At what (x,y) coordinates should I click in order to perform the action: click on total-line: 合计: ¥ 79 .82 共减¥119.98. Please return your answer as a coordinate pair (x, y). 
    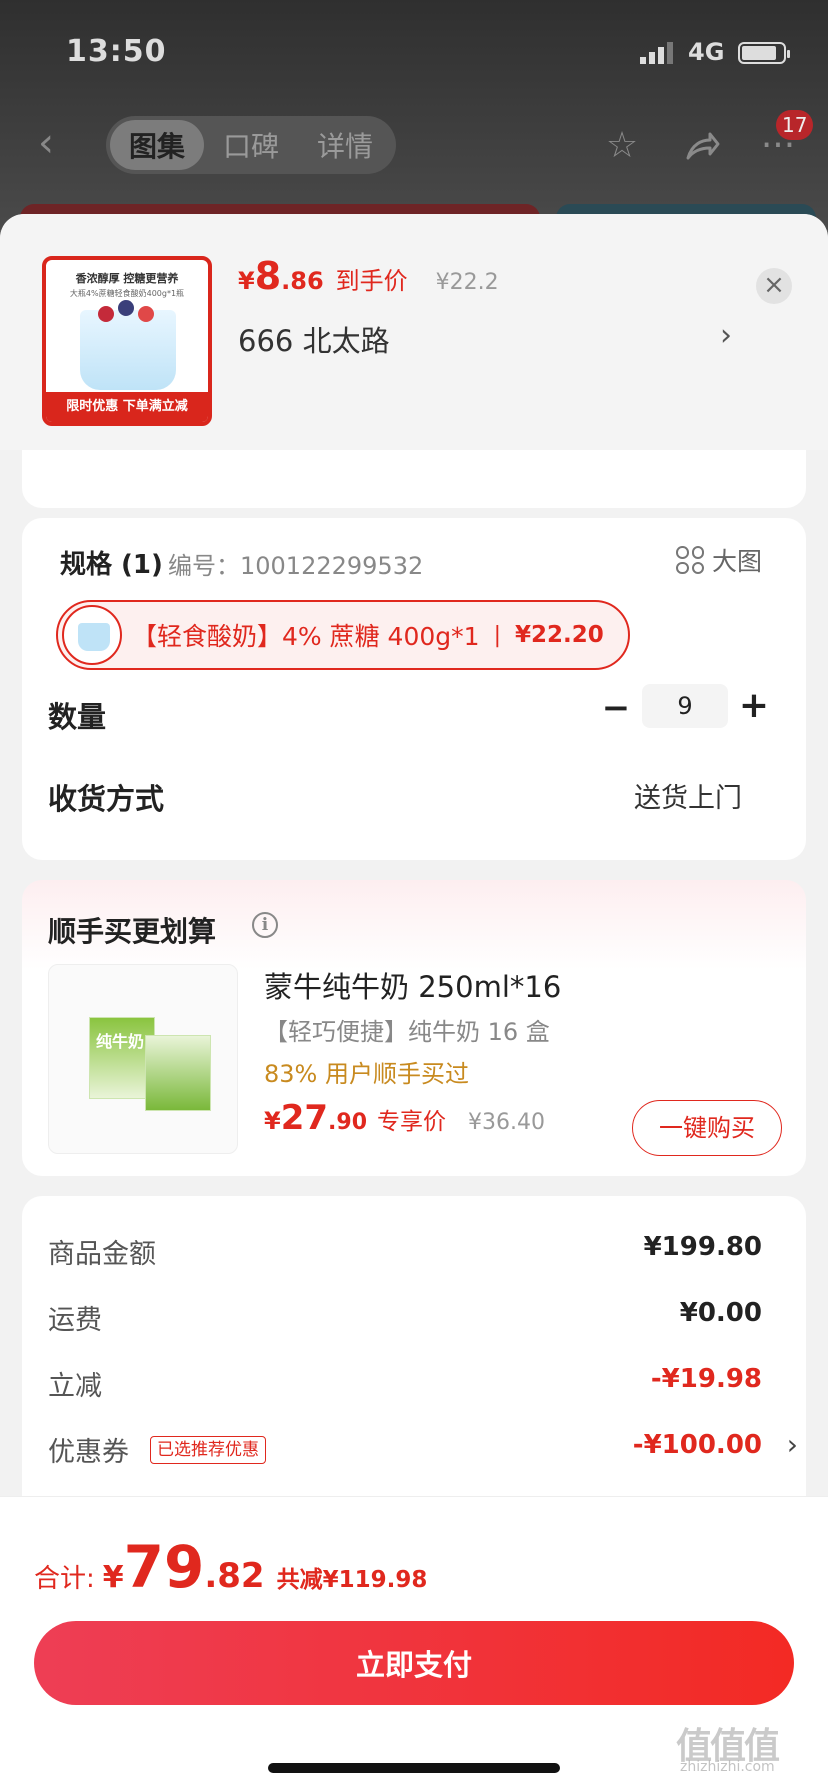
    Looking at the image, I should click on (230, 1567).